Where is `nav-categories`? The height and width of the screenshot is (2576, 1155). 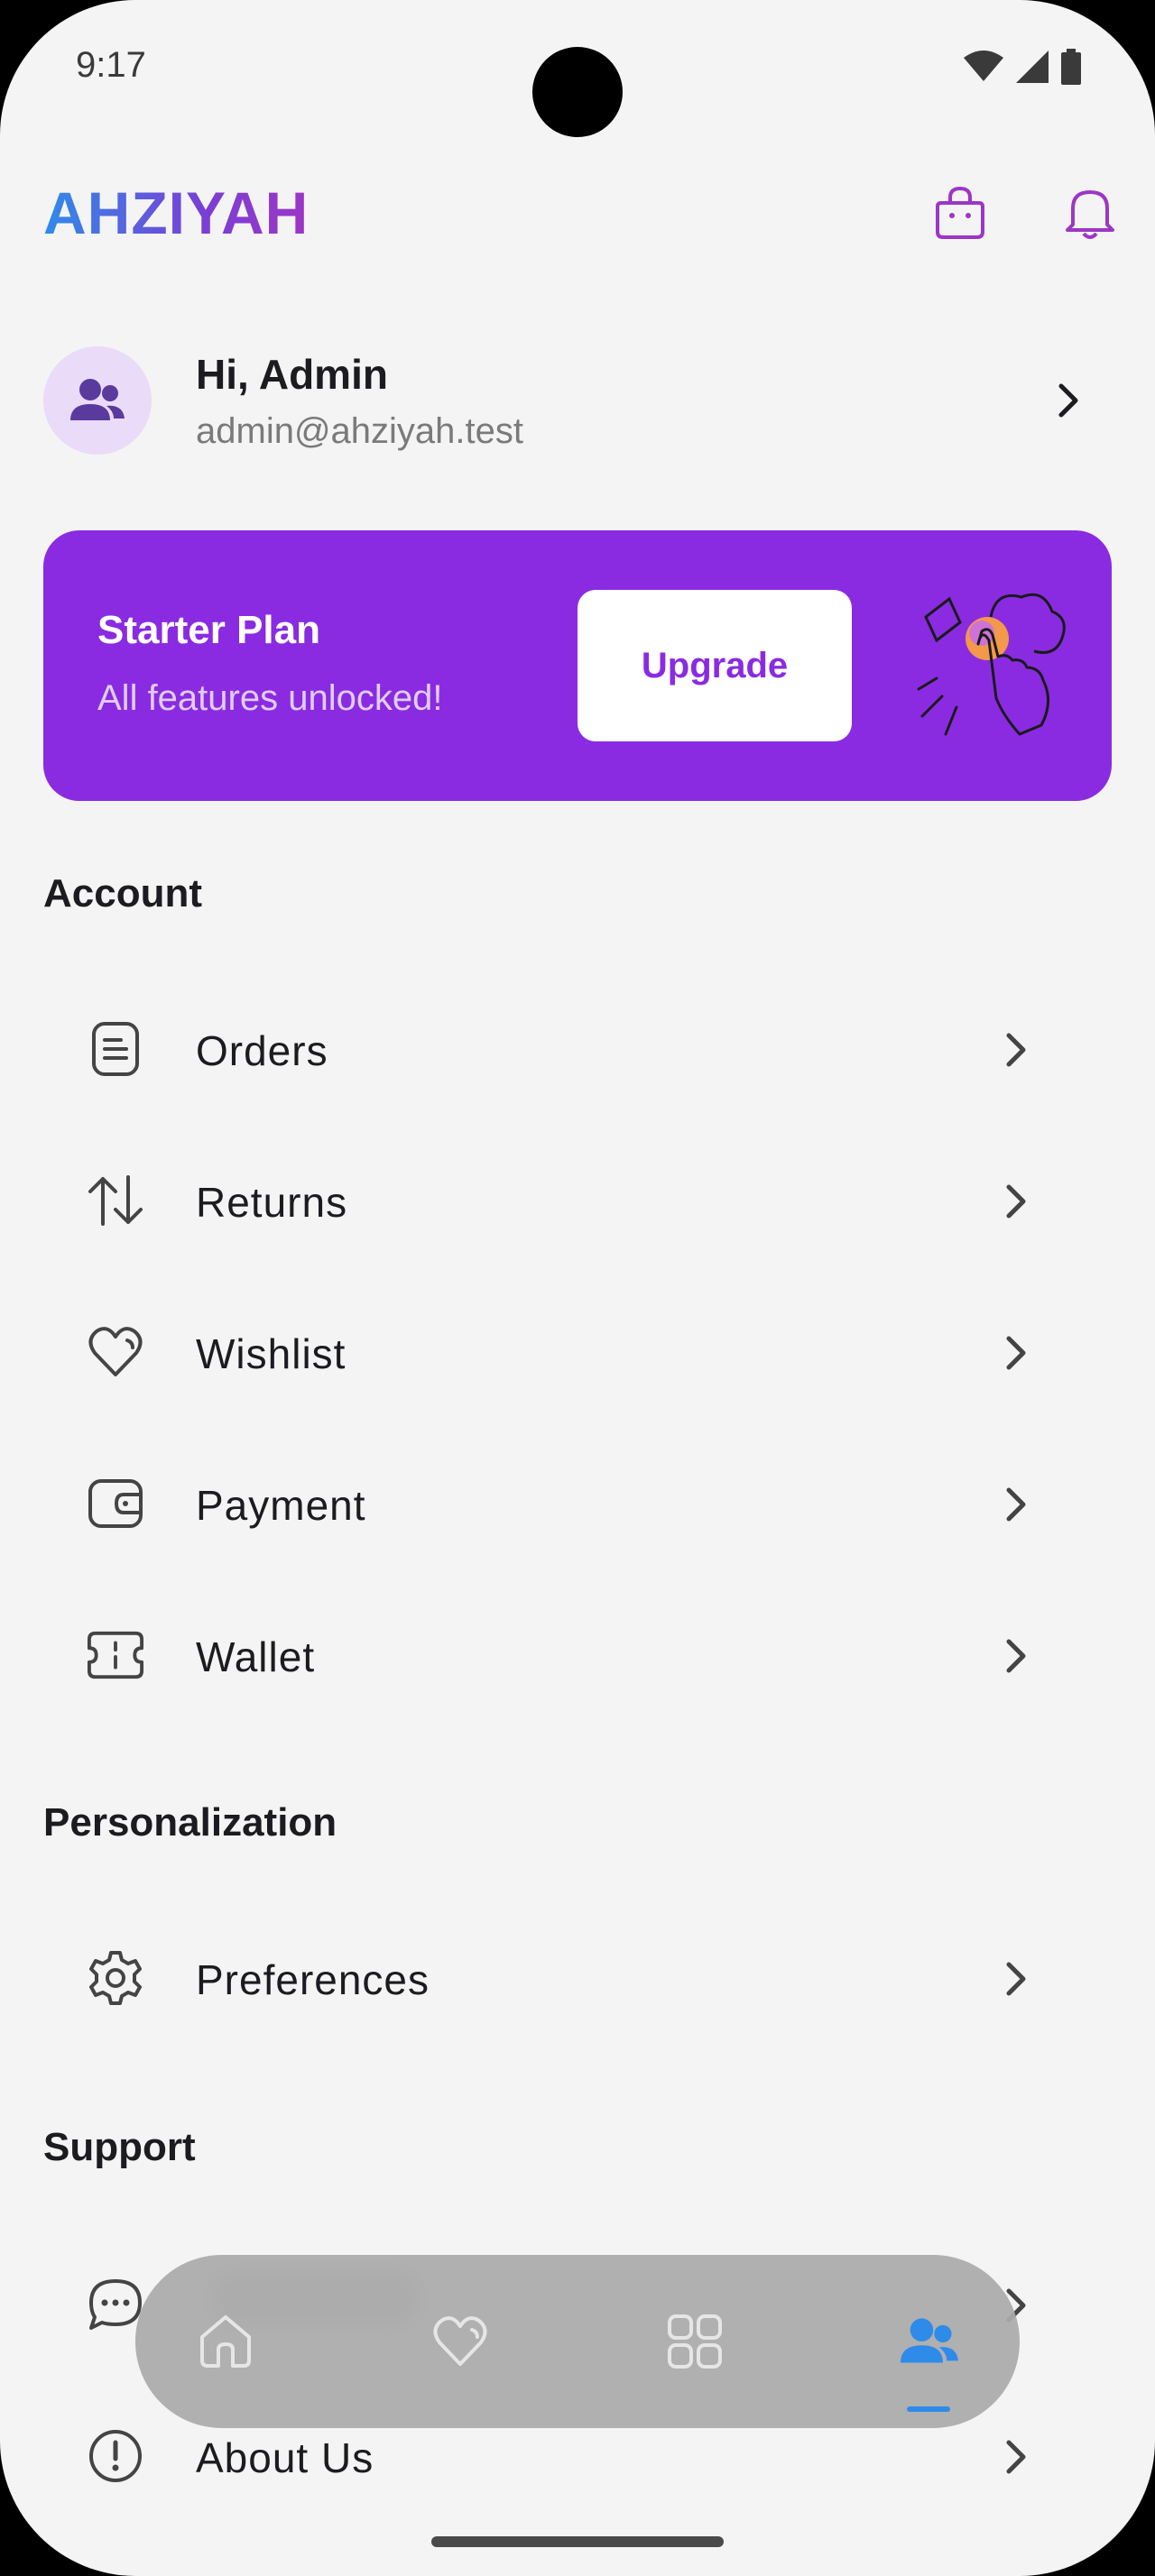
nav-categories is located at coordinates (695, 2341).